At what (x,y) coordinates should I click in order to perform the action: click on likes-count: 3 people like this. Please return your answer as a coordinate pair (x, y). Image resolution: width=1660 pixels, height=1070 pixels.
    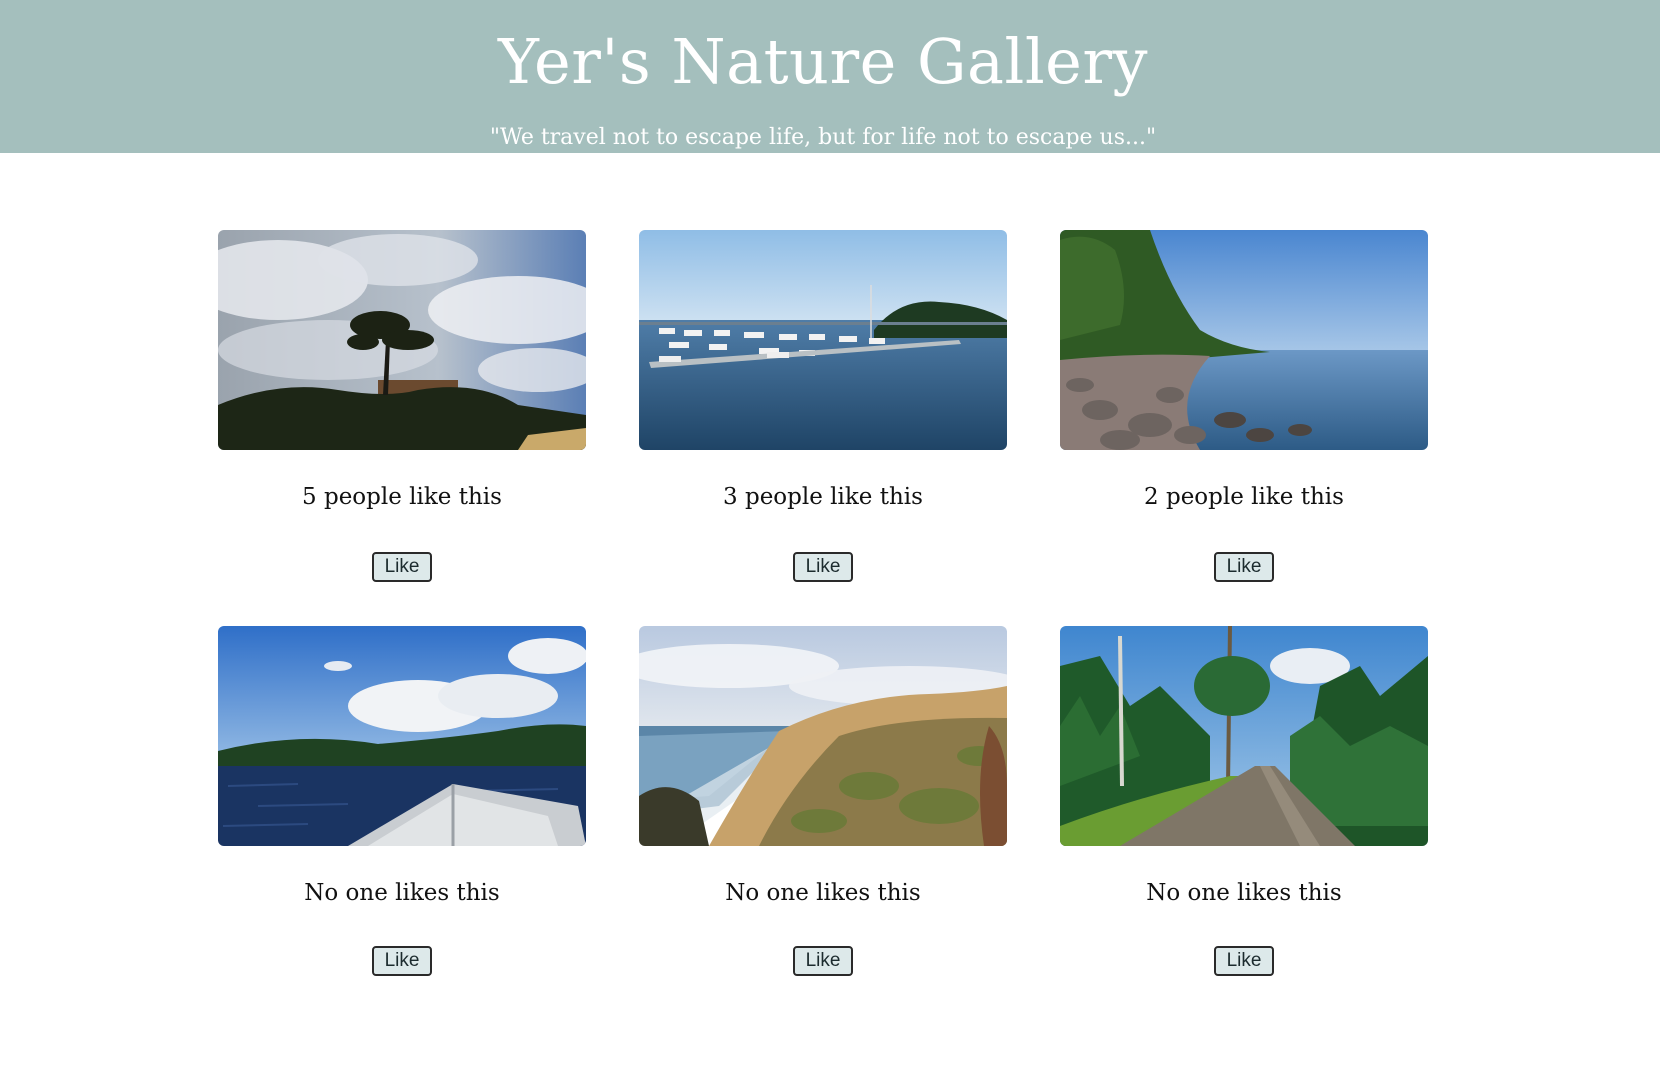
    Looking at the image, I should click on (823, 497).